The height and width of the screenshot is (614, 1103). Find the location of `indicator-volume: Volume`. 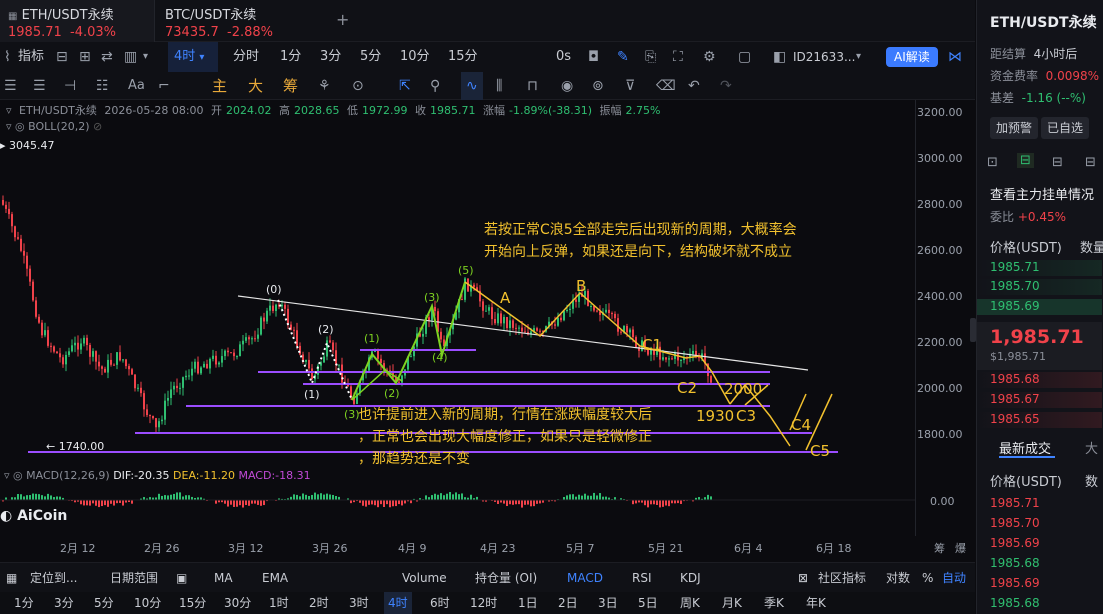

indicator-volume: Volume is located at coordinates (424, 578).